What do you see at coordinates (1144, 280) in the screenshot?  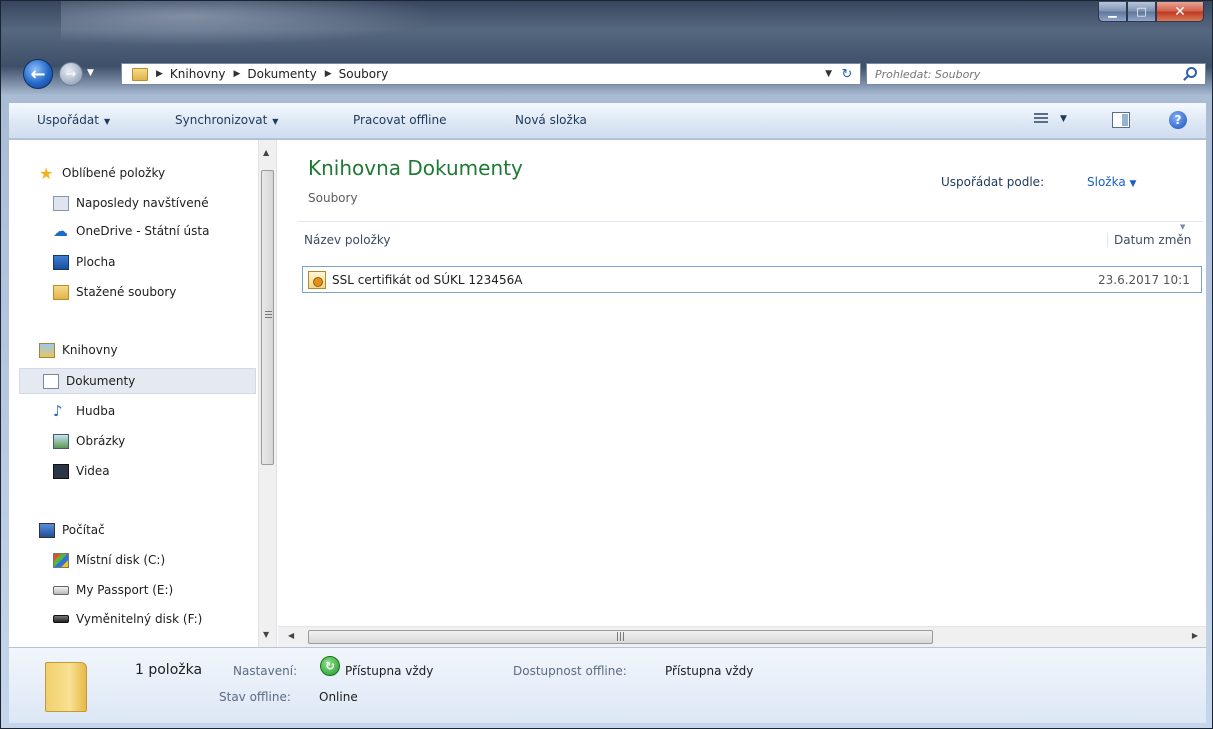 I see `file-date: 23.6.2017 10:1` at bounding box center [1144, 280].